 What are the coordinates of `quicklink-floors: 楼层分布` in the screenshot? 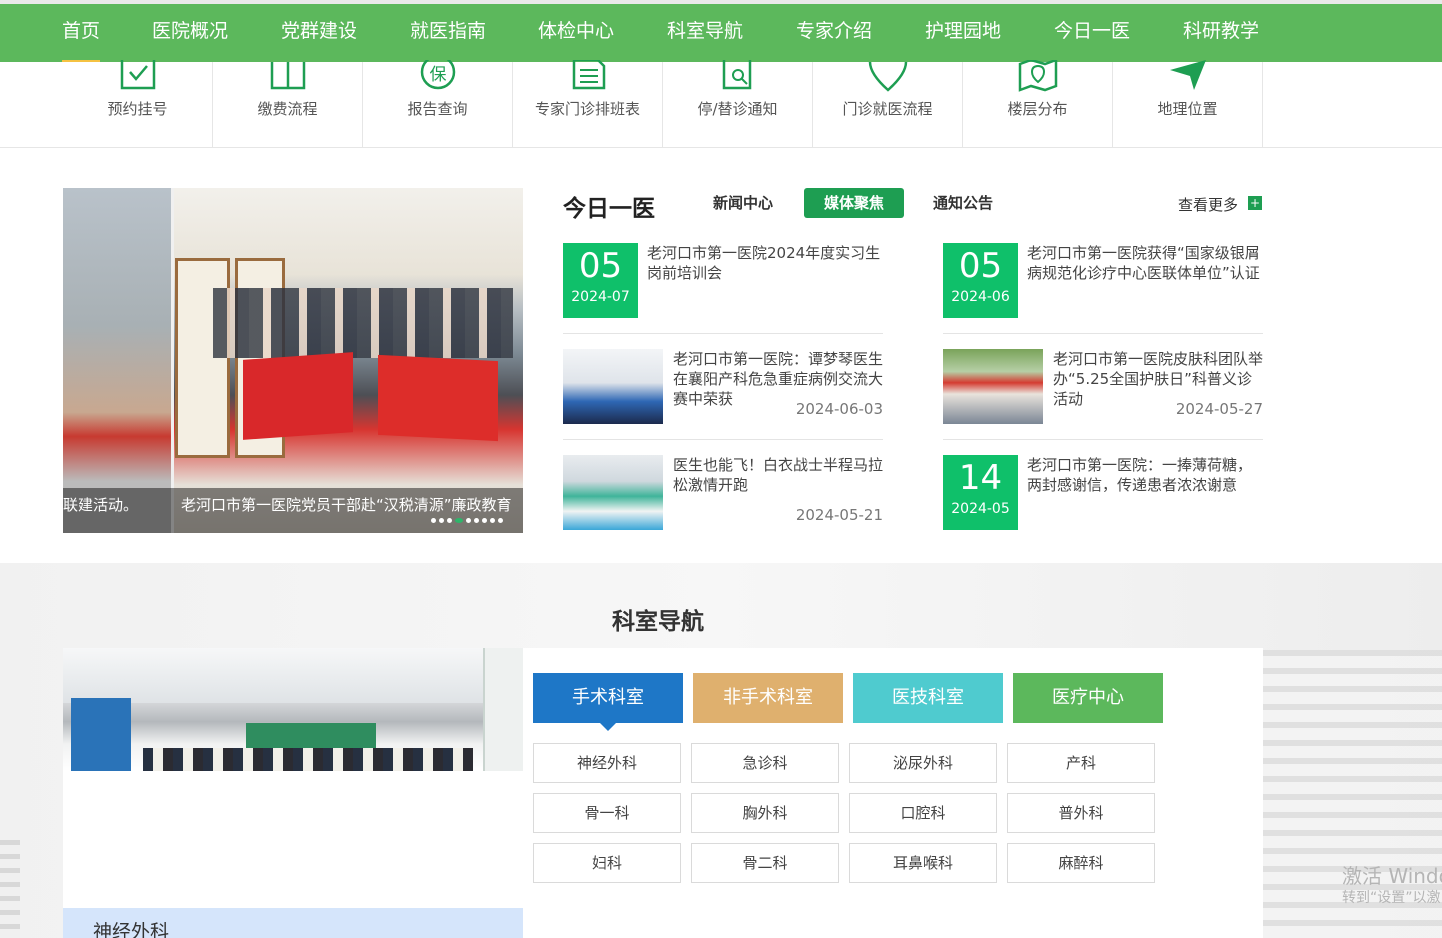 It's located at (1038, 104).